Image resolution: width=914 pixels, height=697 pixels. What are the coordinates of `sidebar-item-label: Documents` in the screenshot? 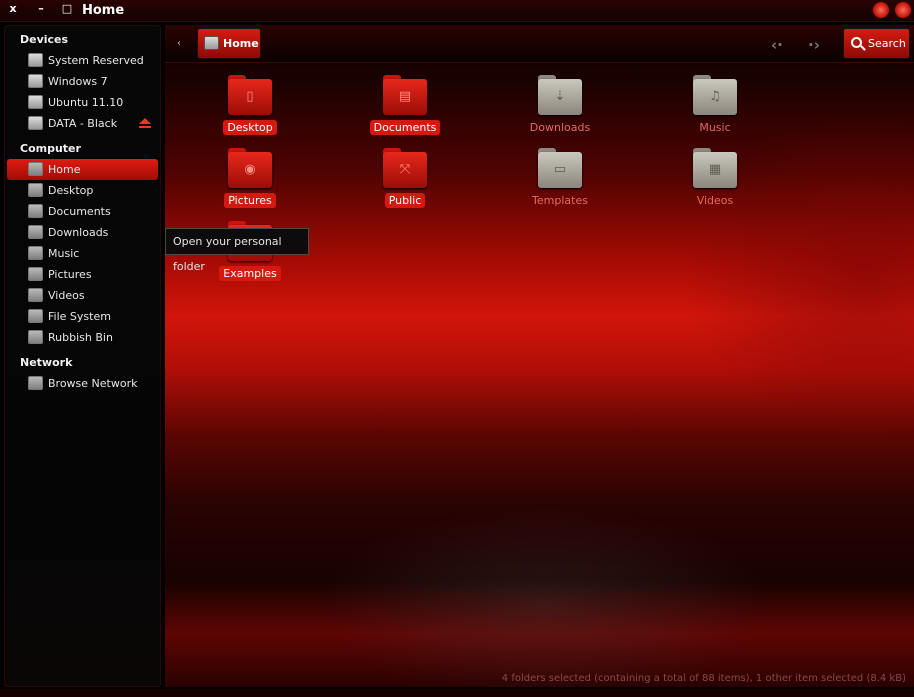 It's located at (79, 211).